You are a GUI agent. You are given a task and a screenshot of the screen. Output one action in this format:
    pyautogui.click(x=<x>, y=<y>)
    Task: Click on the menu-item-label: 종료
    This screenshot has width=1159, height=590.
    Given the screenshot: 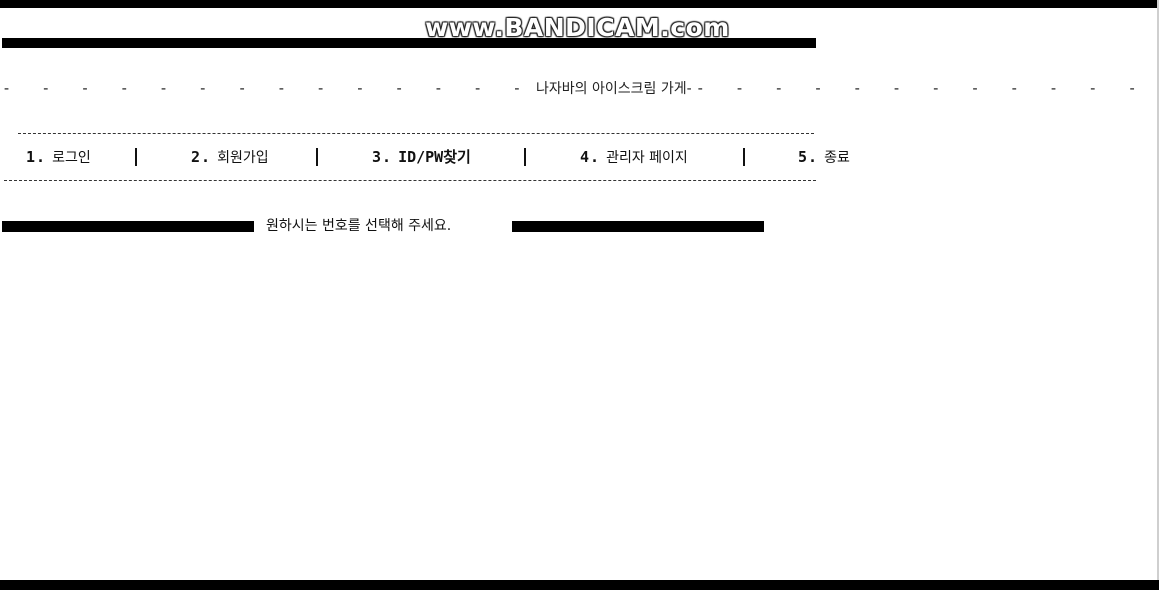 What is the action you would take?
    pyautogui.click(x=837, y=158)
    